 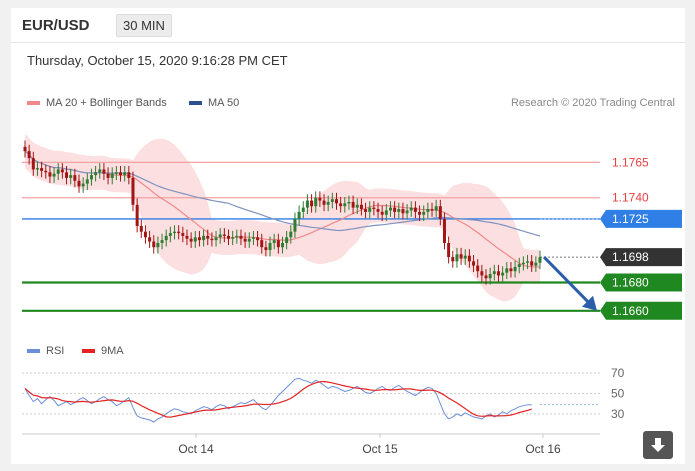 What do you see at coordinates (196, 449) in the screenshot?
I see `x-tick-label: Oct 14` at bounding box center [196, 449].